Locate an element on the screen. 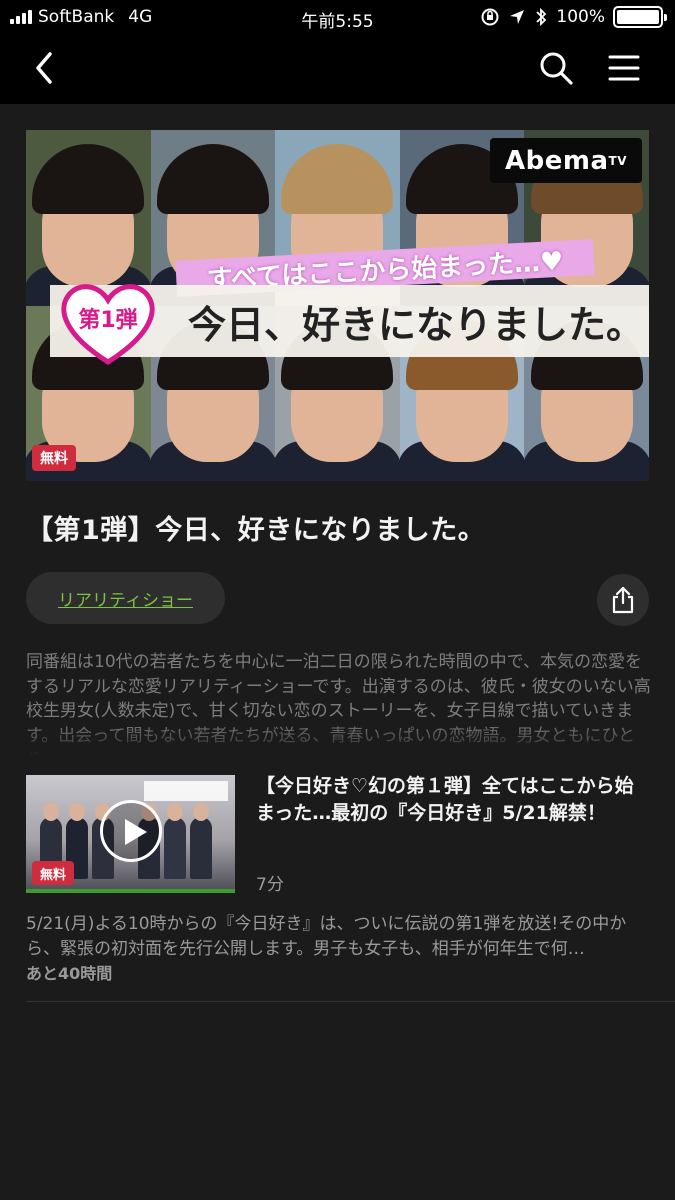 This screenshot has width=675, height=1200. episode-free-badge: 無料 is located at coordinates (53, 873).